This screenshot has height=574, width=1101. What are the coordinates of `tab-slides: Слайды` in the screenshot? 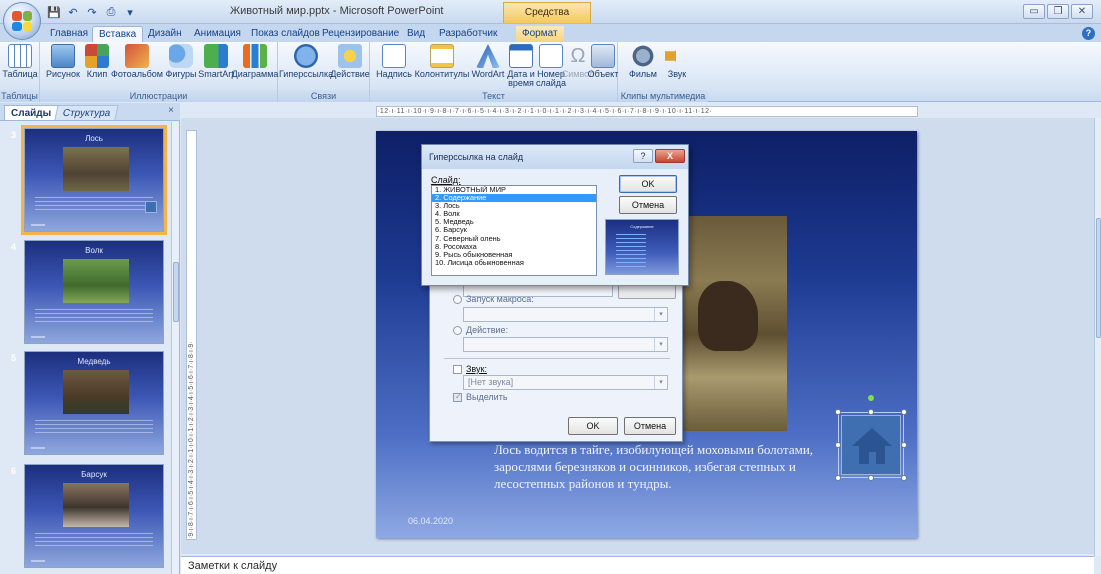 It's located at (31, 112).